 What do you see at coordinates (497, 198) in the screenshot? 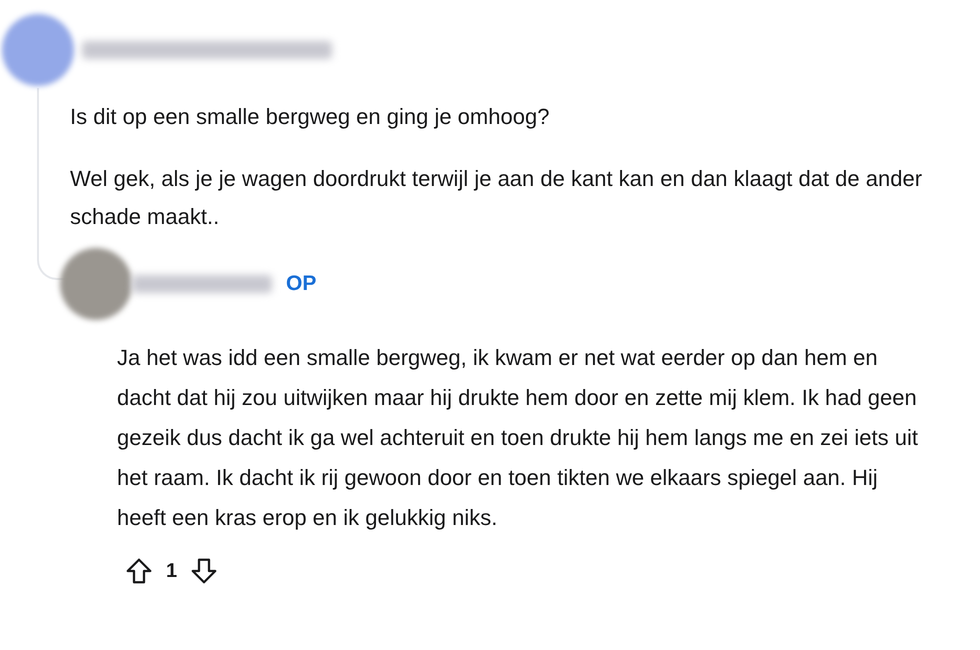
I see `comment-text: Wel gek, als je je wagen doordrukt terwijl je aan de kant kan en dan klaagt dat de ander schade maakt..` at bounding box center [497, 198].